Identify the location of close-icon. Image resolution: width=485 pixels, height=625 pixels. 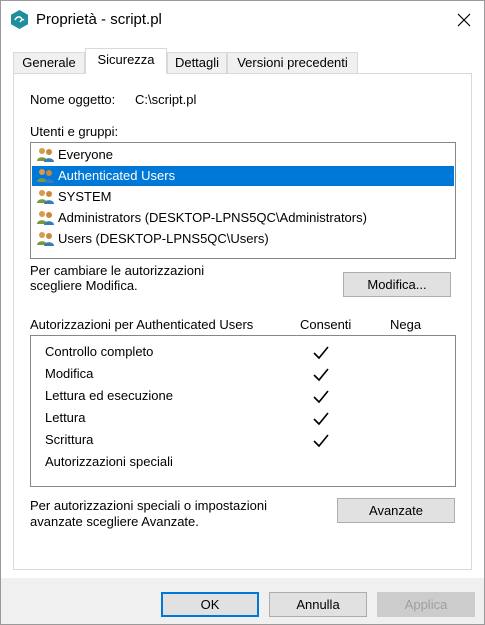
(464, 20).